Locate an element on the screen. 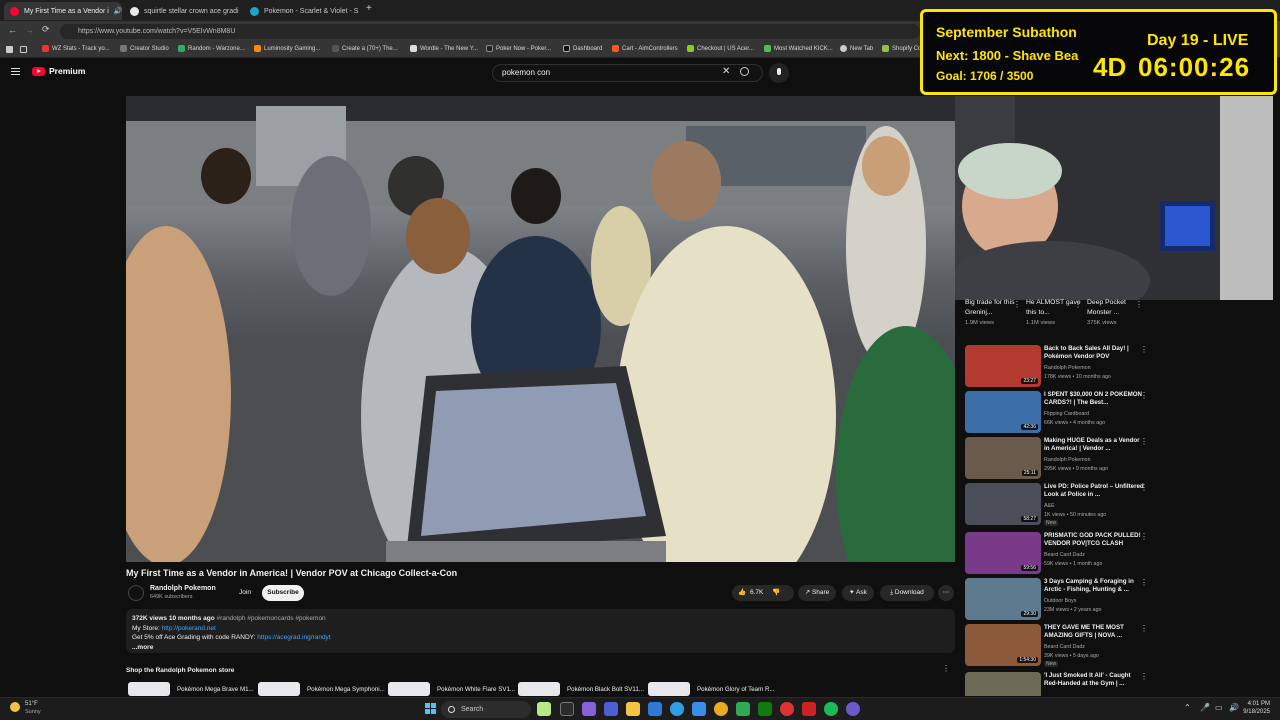  xbox-icon is located at coordinates (765, 709).